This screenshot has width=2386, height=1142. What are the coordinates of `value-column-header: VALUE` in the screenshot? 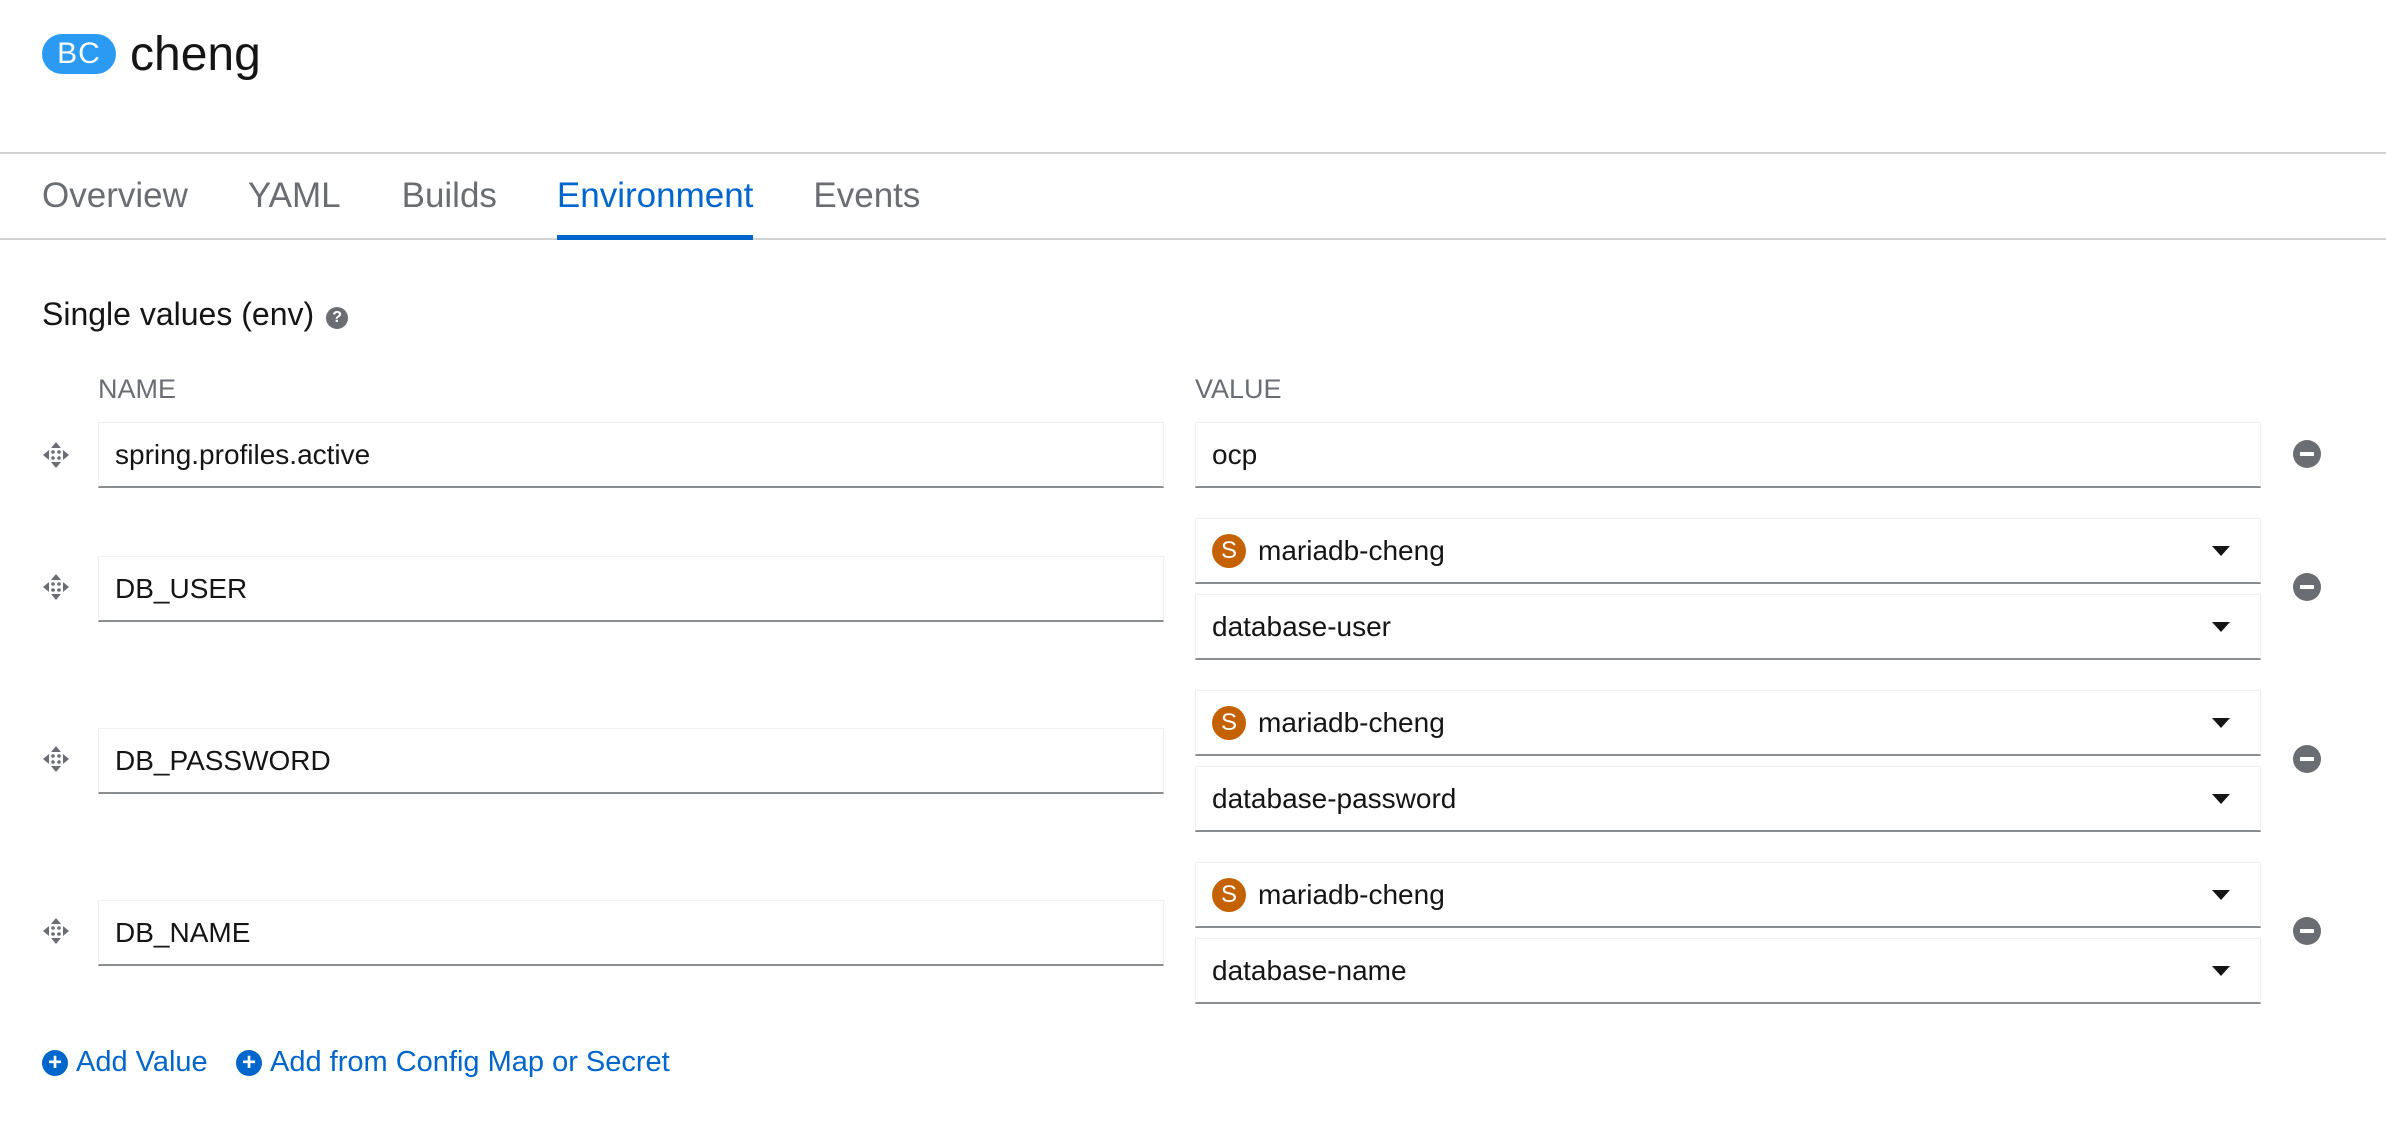 It's located at (1238, 389).